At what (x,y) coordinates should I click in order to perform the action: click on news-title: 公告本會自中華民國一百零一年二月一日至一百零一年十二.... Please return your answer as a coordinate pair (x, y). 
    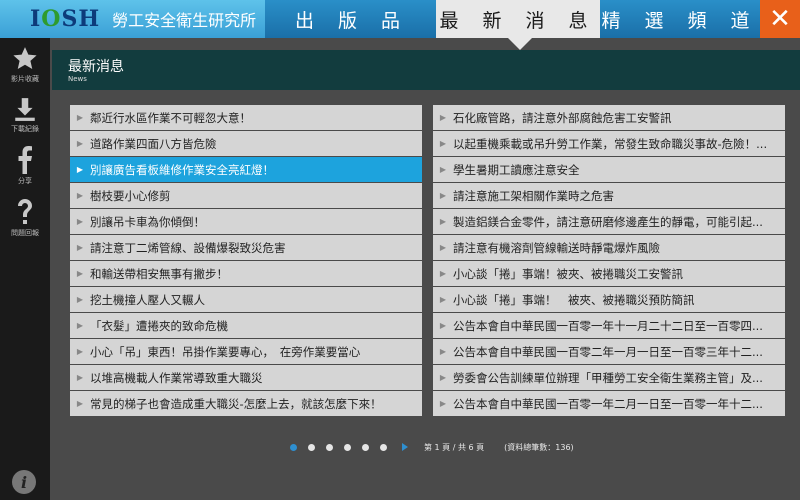
    Looking at the image, I should click on (608, 403).